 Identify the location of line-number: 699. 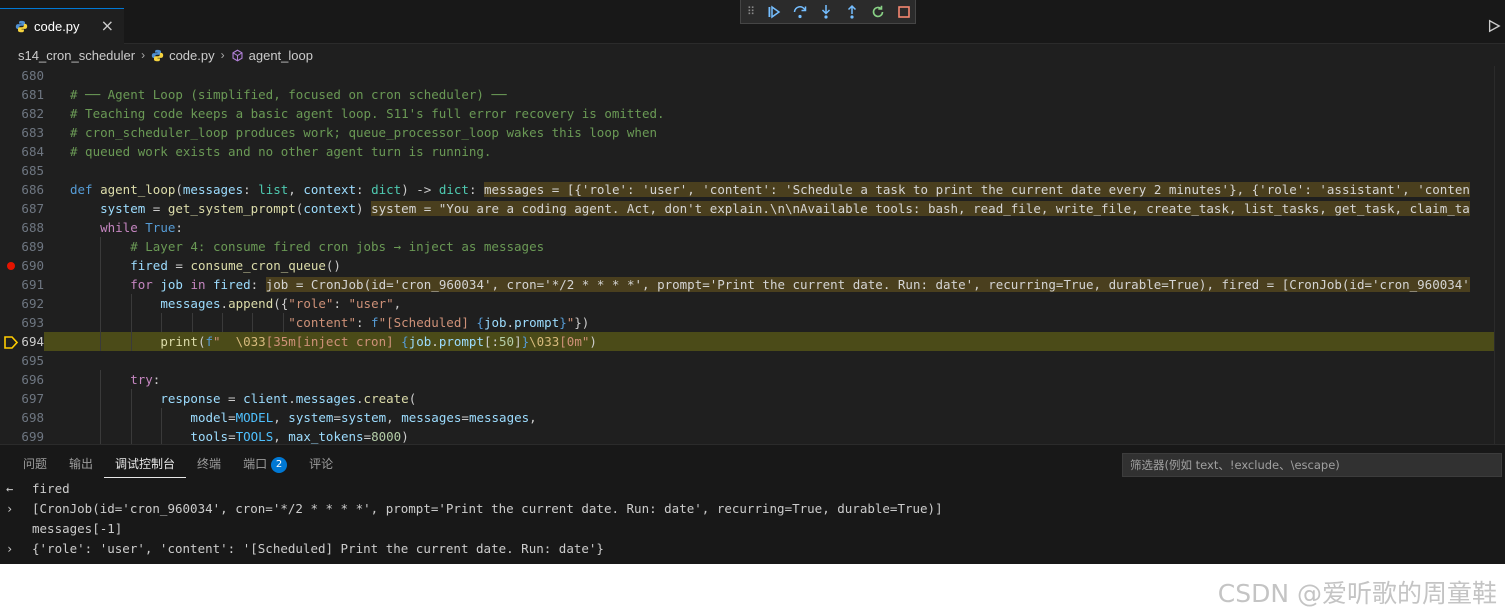
(22, 435).